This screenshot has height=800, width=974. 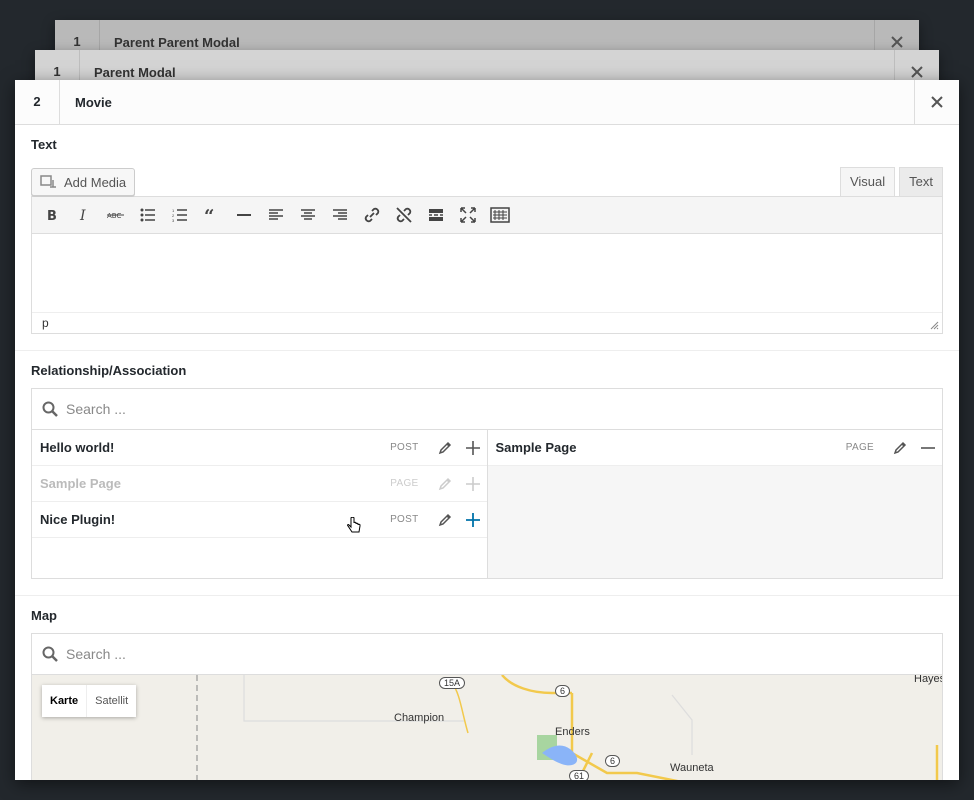 I want to click on svg-text: B, so click(x=52, y=215).